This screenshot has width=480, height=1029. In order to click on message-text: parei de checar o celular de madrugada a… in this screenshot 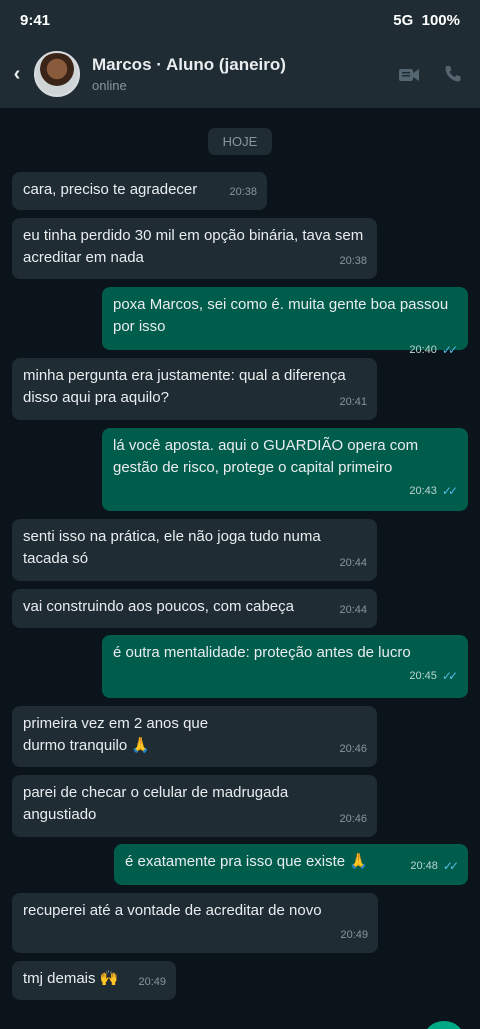, I will do `click(156, 803)`.